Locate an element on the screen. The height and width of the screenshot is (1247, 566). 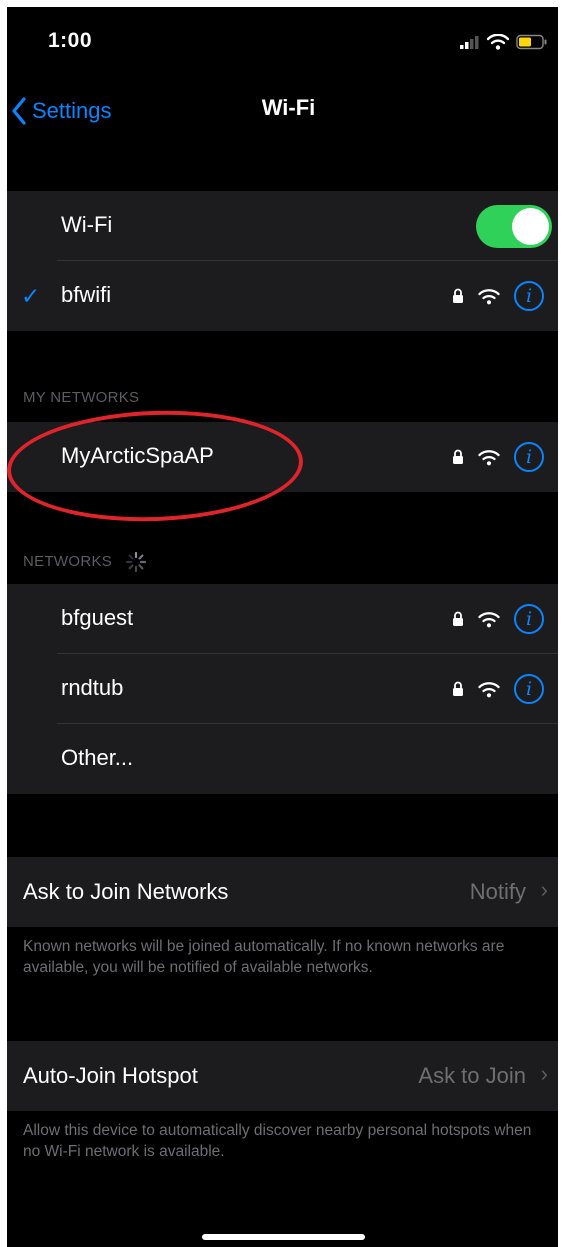
checkmark-icon: ✓ is located at coordinates (31, 296).